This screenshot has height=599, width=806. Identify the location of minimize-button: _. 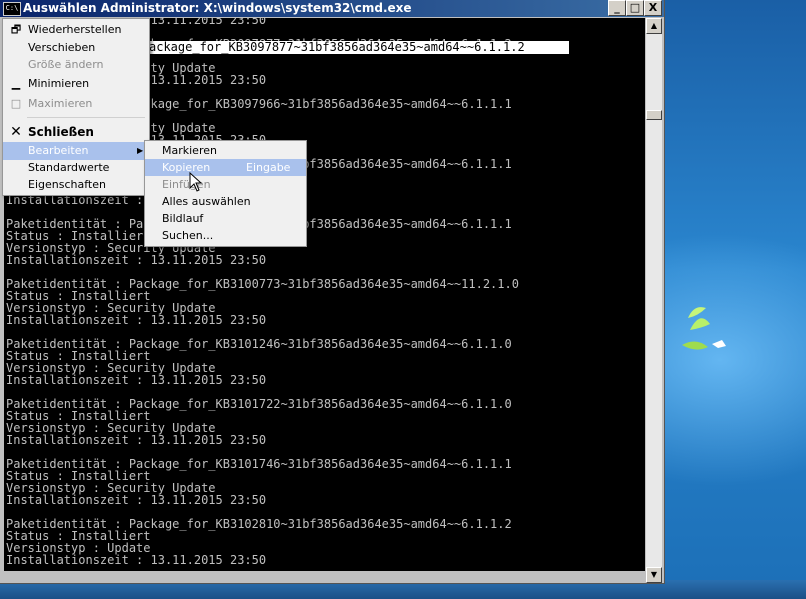
(617, 8).